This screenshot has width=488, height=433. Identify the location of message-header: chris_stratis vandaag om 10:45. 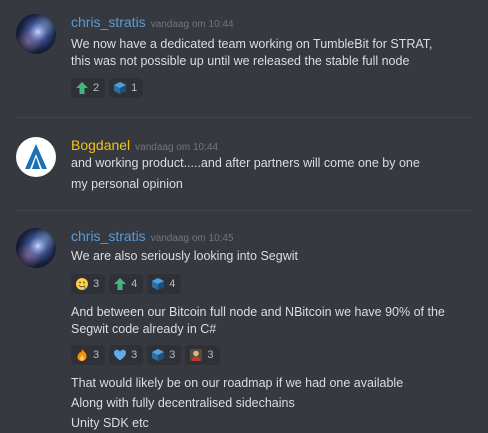
(152, 237).